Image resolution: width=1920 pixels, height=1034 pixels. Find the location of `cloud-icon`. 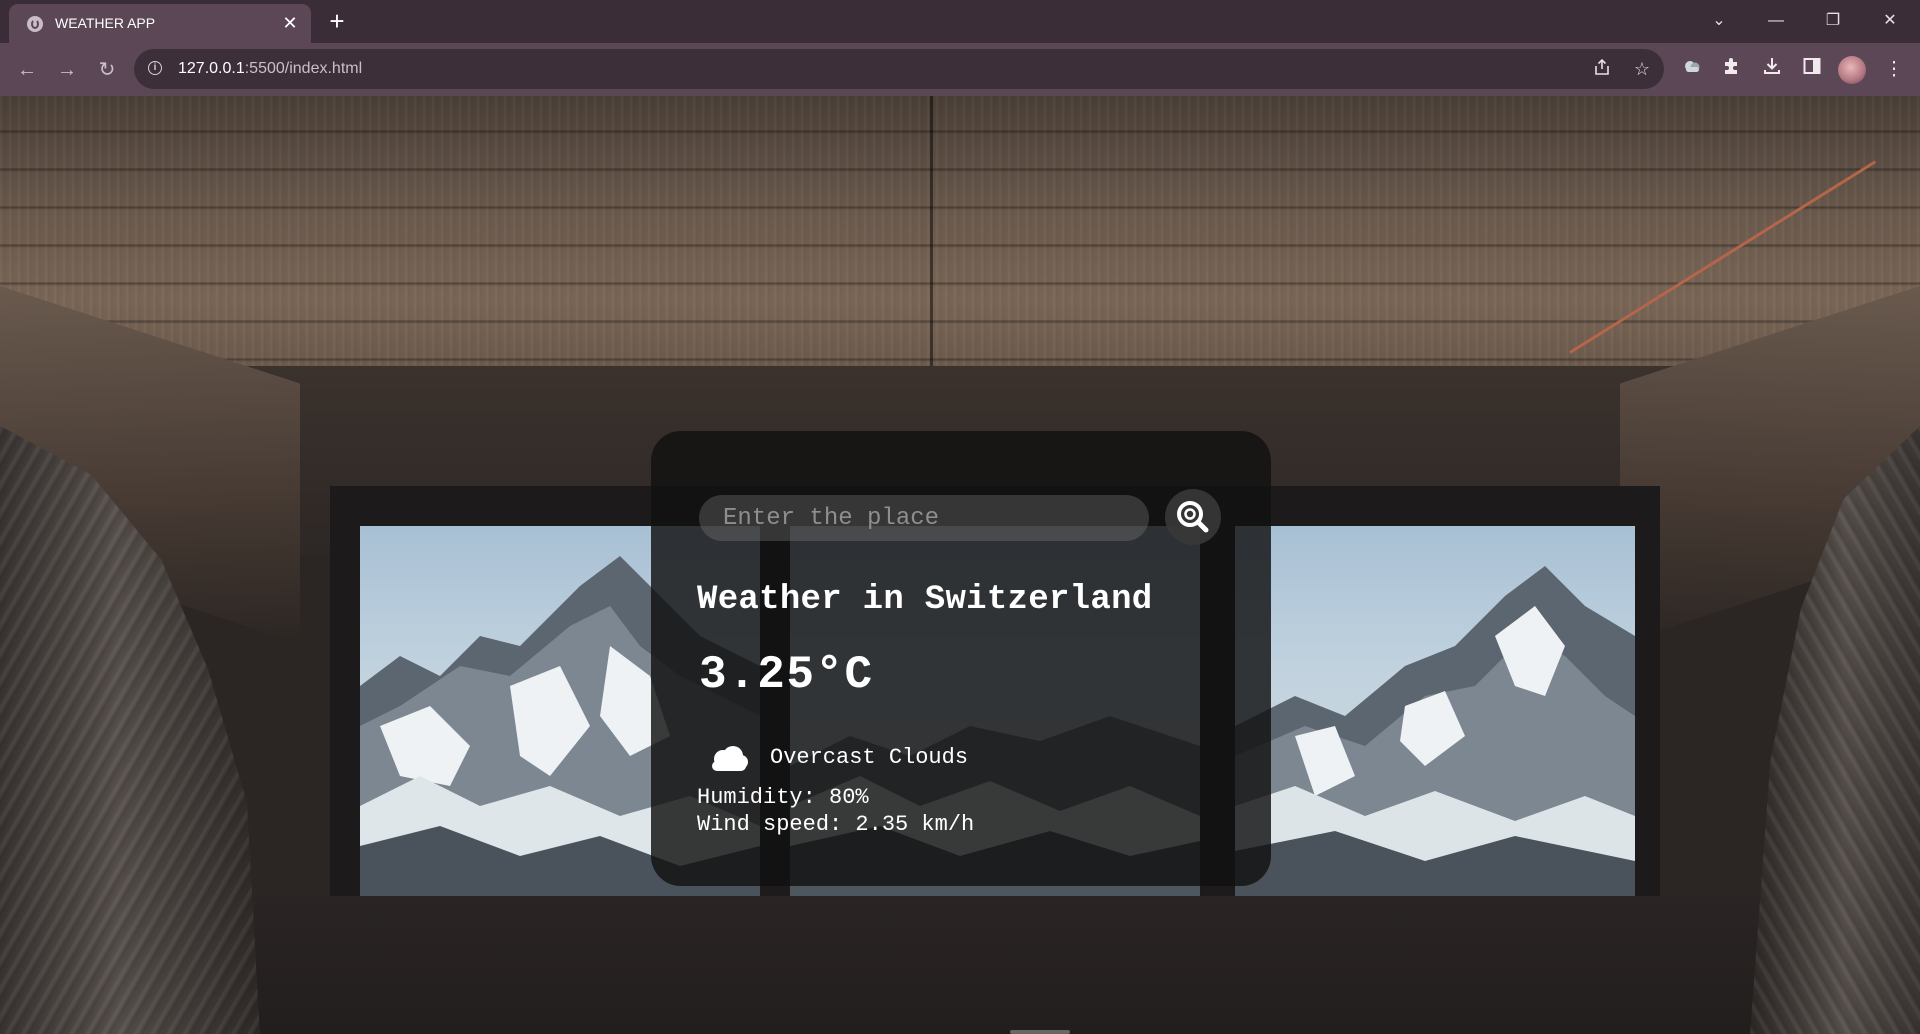

cloud-icon is located at coordinates (730, 758).